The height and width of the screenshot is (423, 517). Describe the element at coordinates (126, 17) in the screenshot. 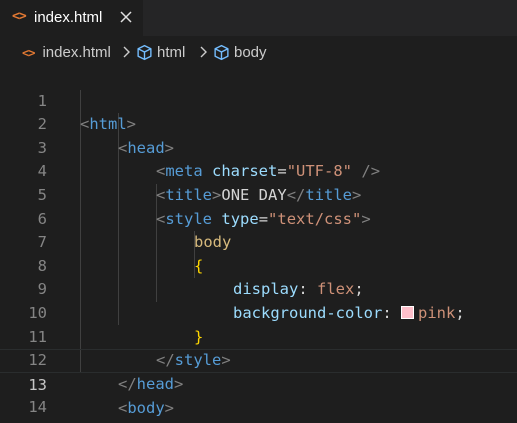

I see `close-icon` at that location.